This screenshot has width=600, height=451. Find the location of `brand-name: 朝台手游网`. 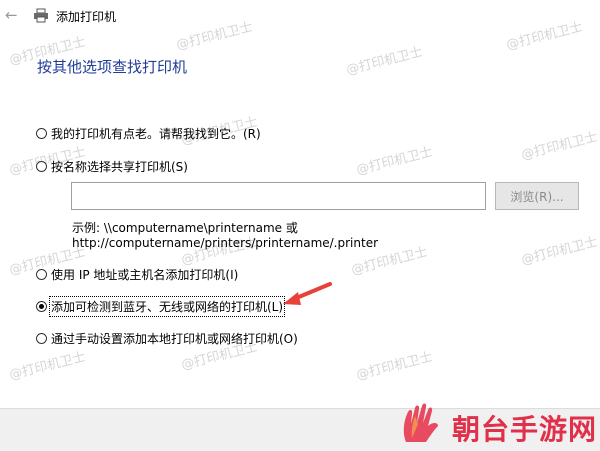

brand-name: 朝台手游网 is located at coordinates (525, 429).